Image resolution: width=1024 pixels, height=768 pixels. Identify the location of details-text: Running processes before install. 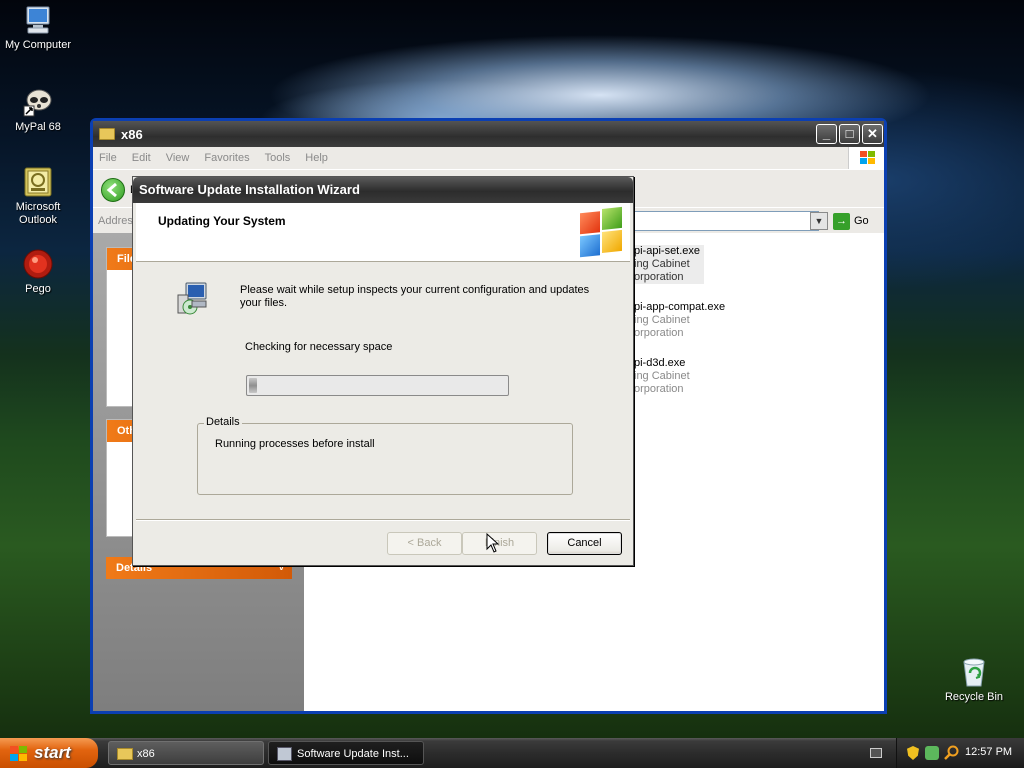
(295, 444).